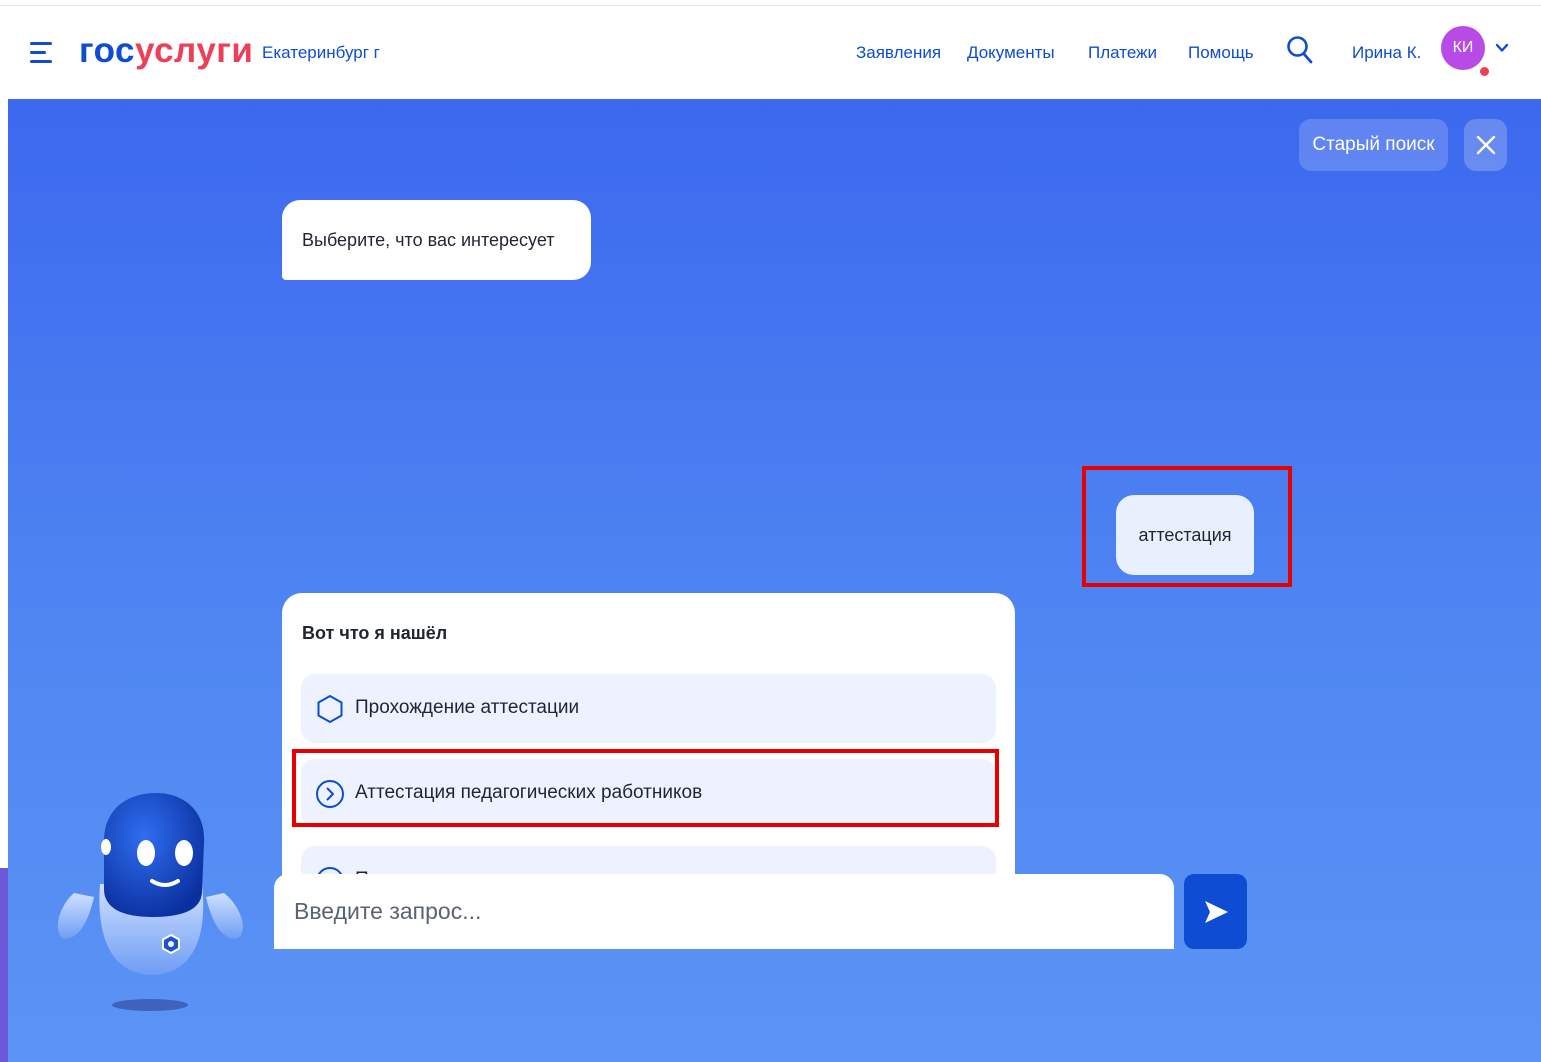 This screenshot has height=1062, width=1541. I want to click on top-border, so click(770, 3).